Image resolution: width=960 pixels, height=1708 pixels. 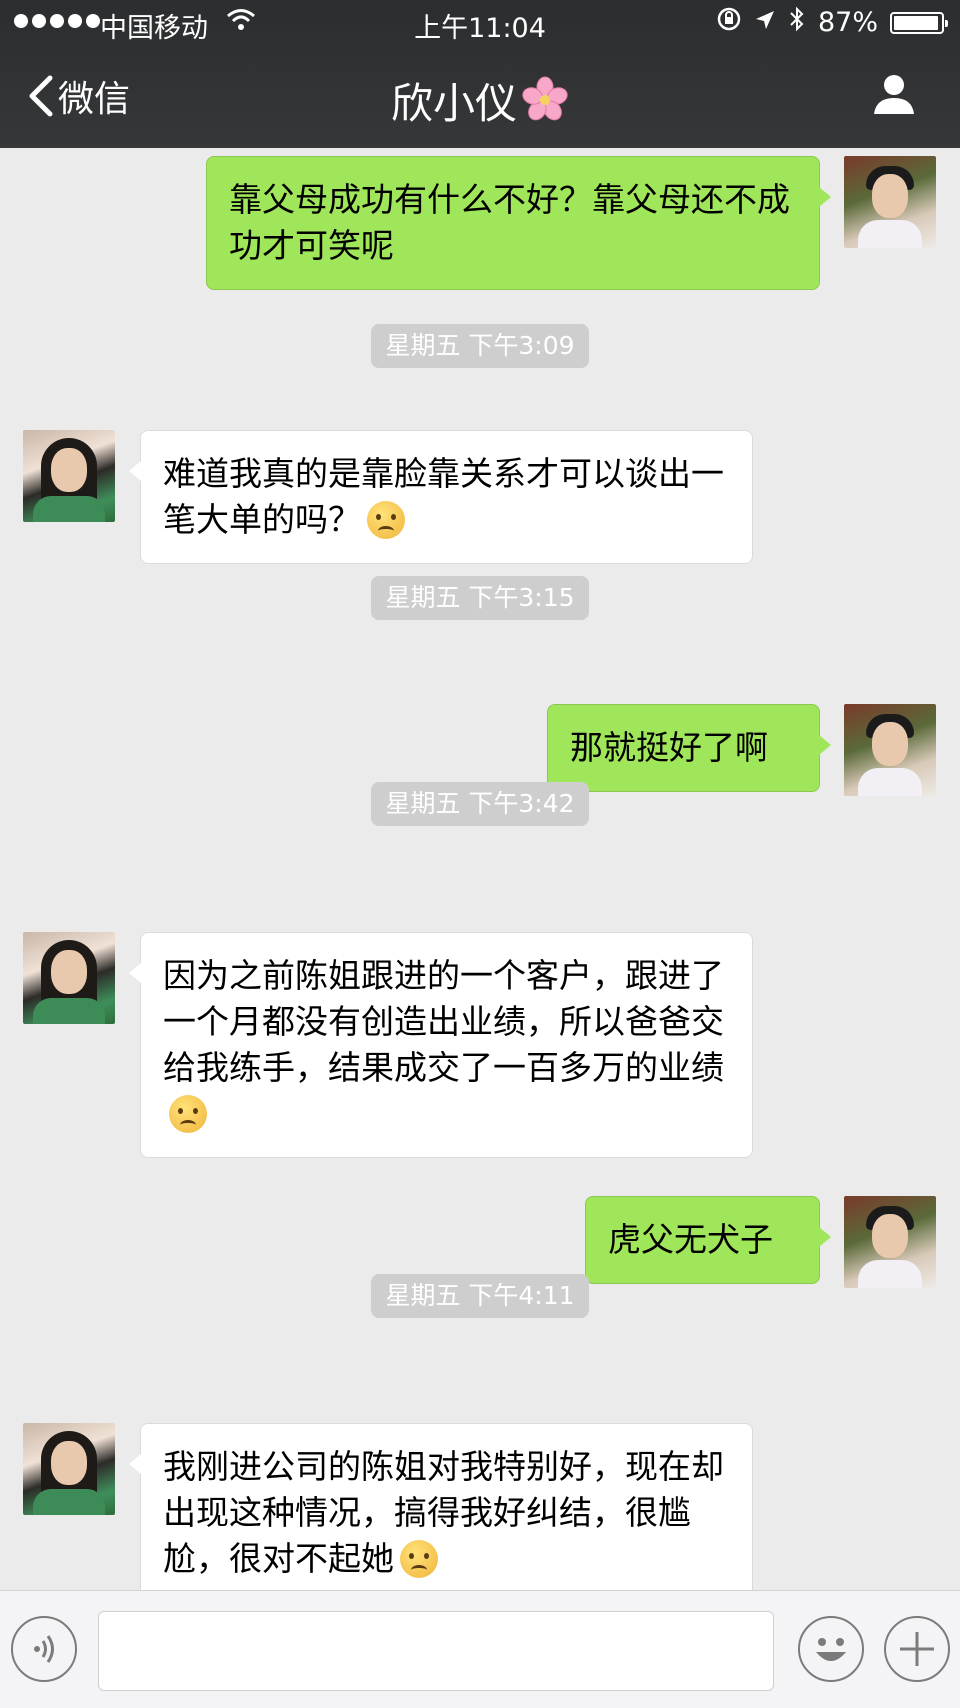 What do you see at coordinates (847, 22) in the screenshot?
I see `battery-percent: 87%` at bounding box center [847, 22].